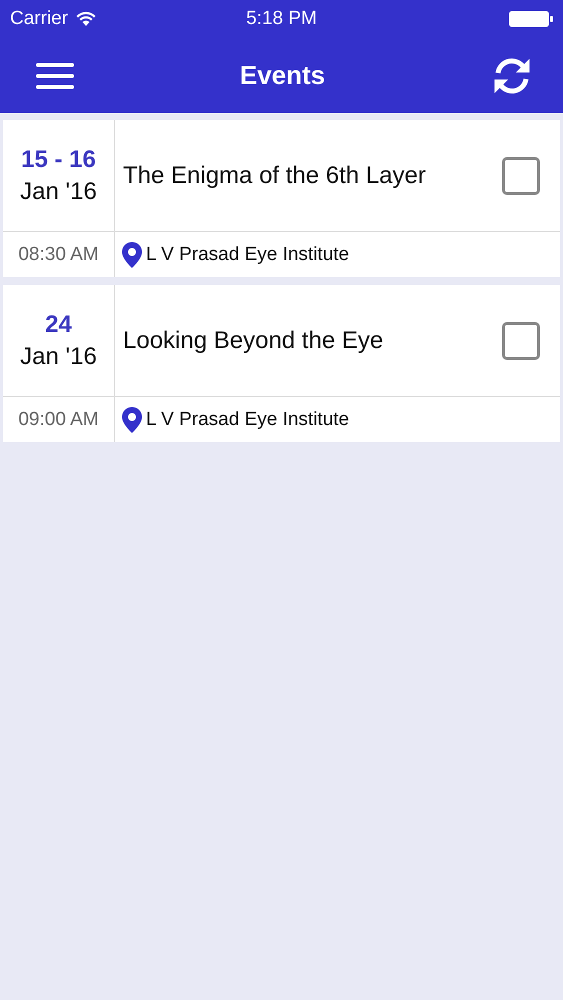  I want to click on carrier-name: Carrier, so click(39, 19).